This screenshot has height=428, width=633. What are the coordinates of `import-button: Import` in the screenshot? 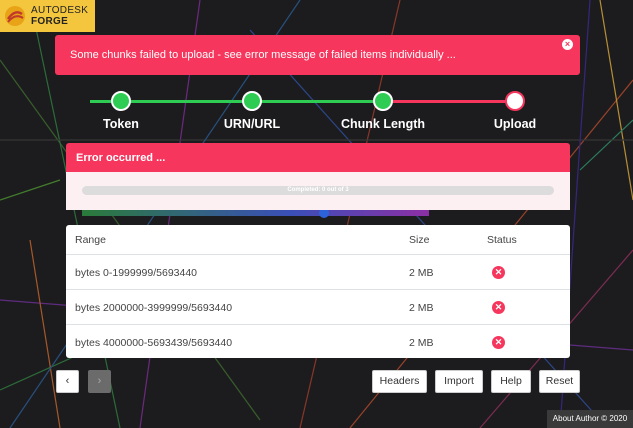 It's located at (459, 381).